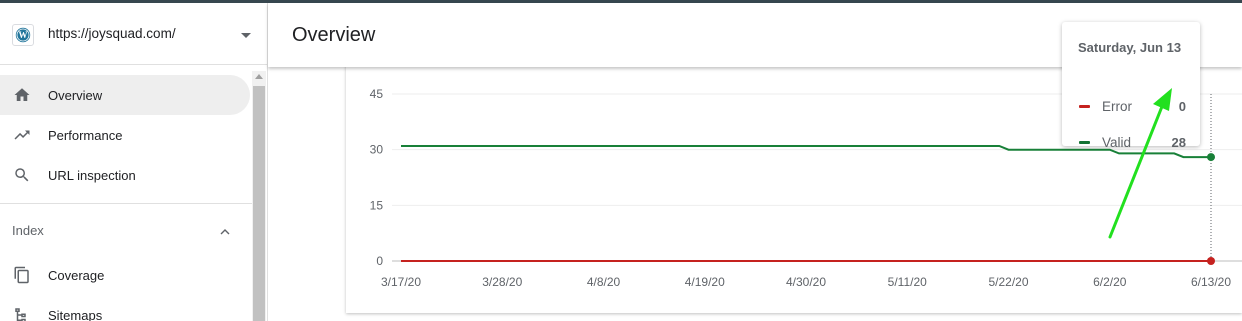 The image size is (1242, 321). Describe the element at coordinates (502, 282) in the screenshot. I see `x-tick-label: 3/28/20` at that location.